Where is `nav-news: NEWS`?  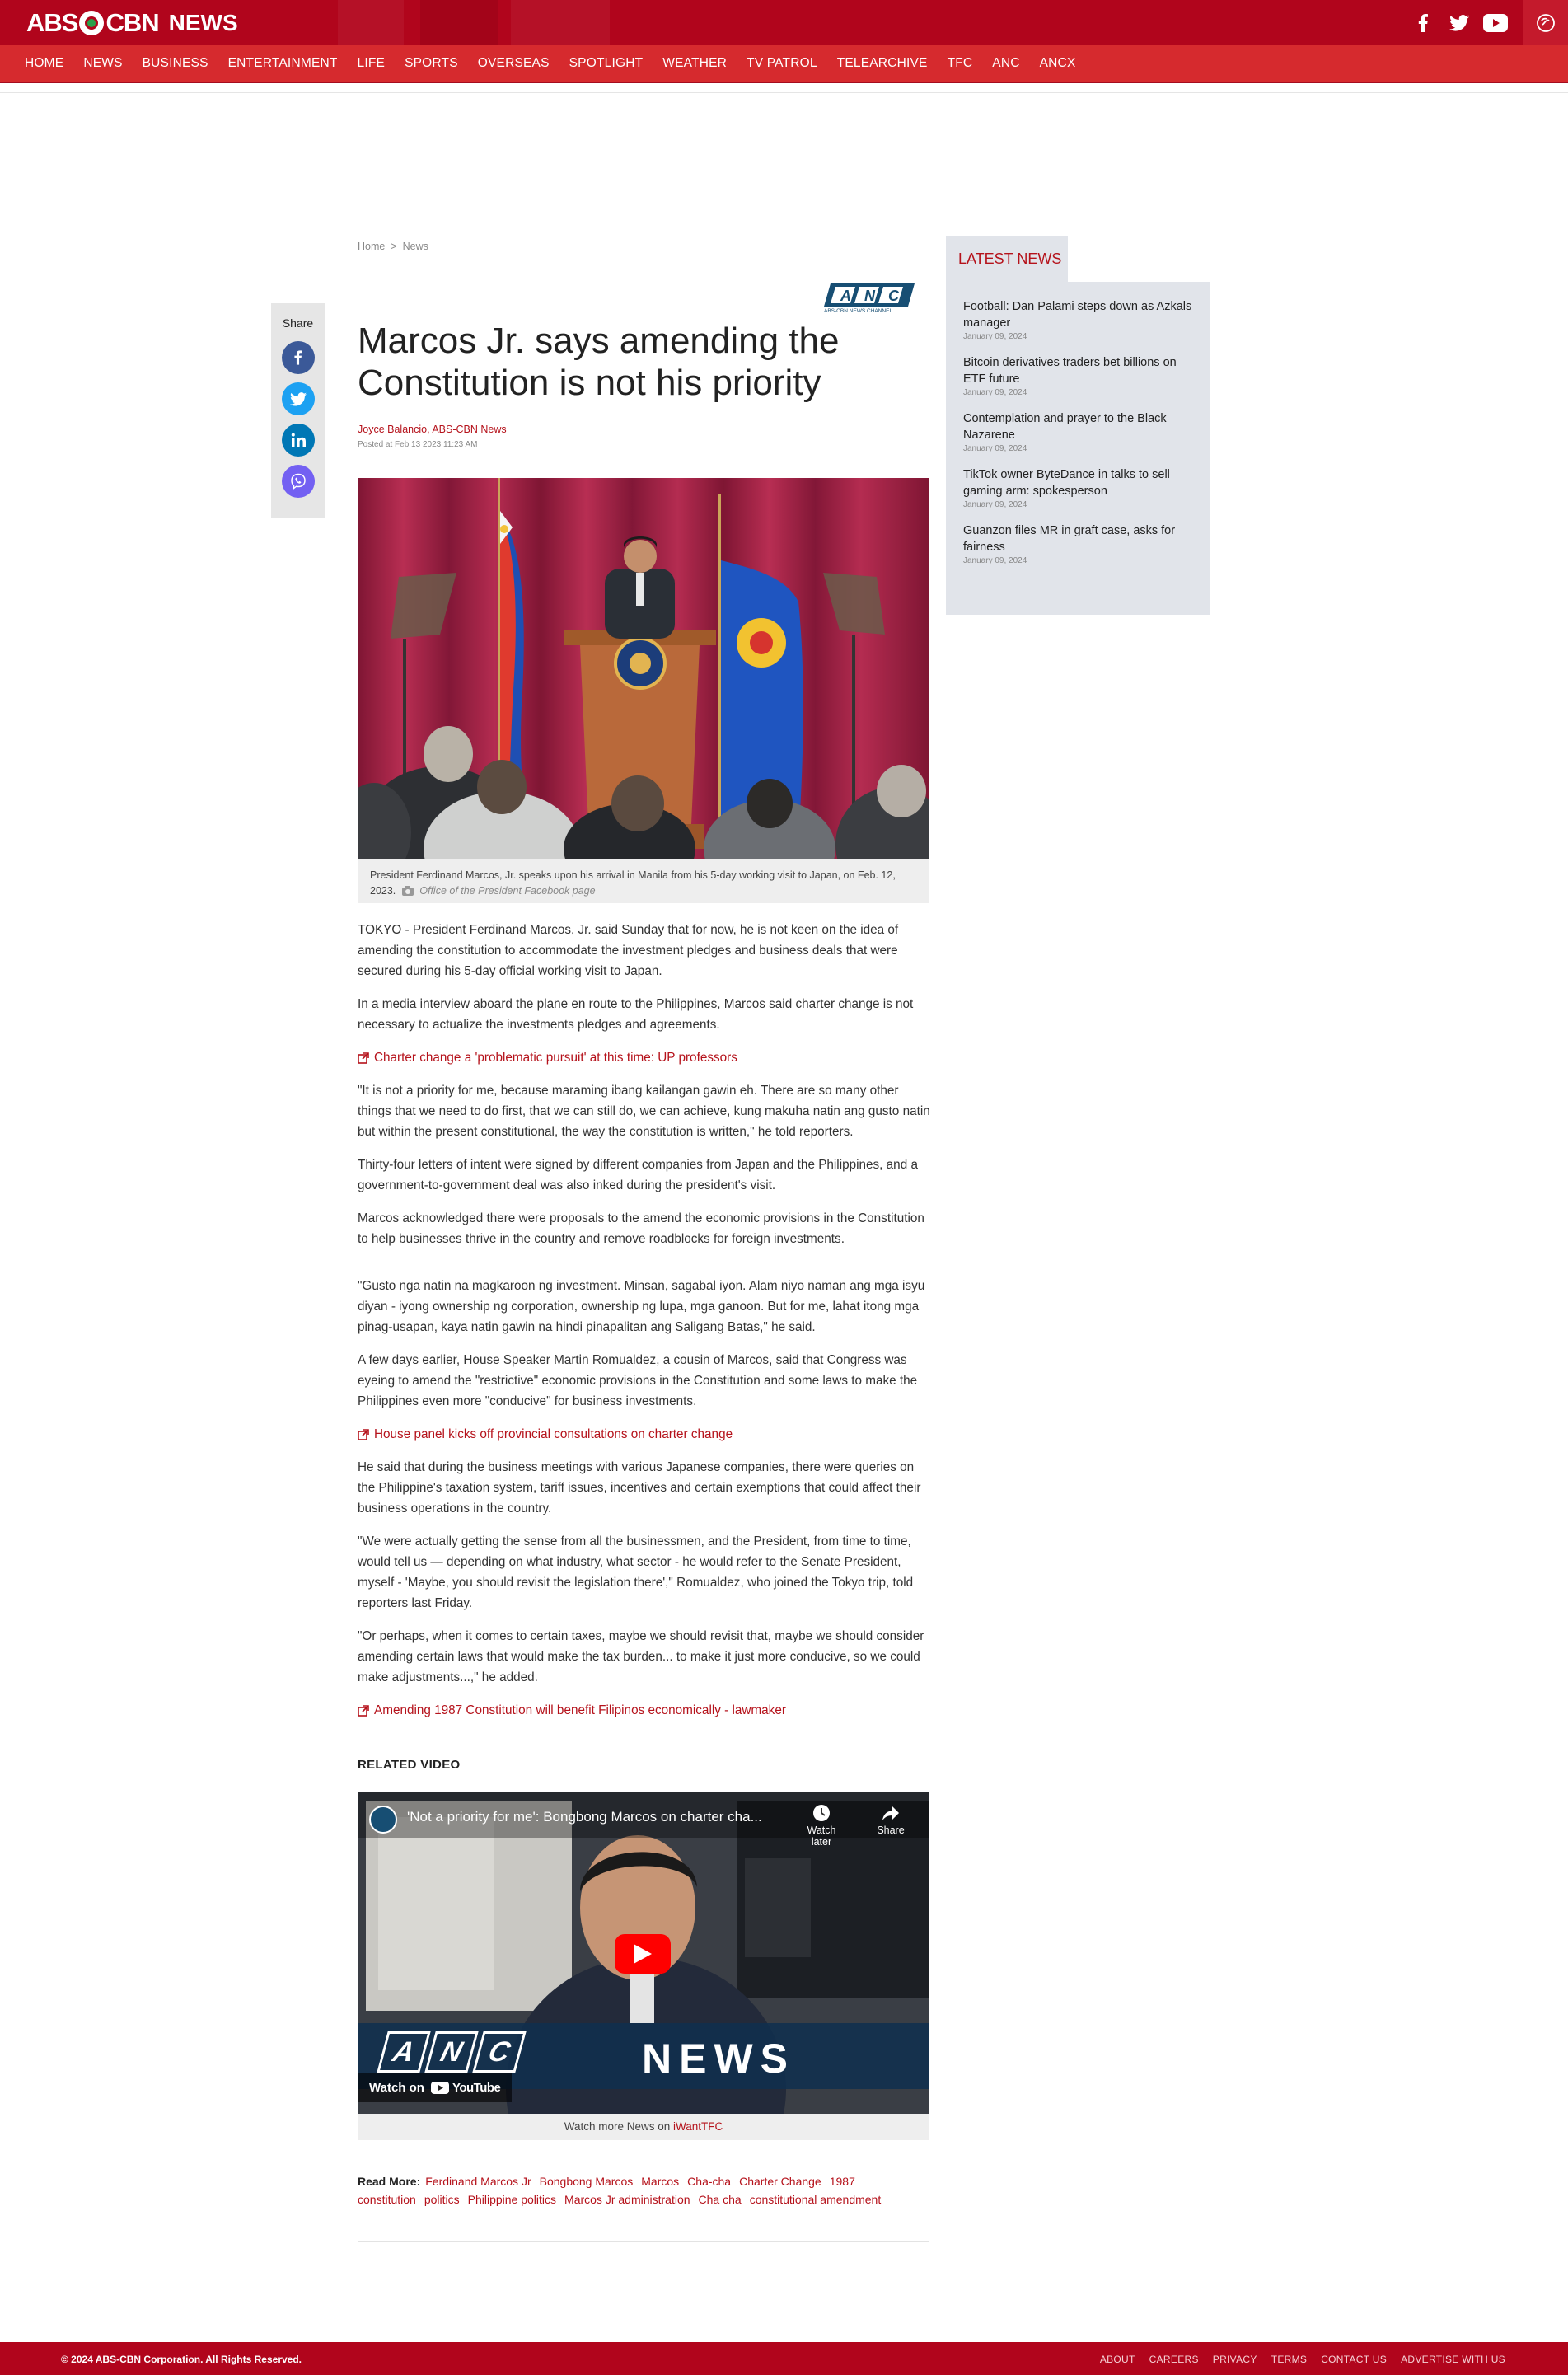
nav-news: NEWS is located at coordinates (102, 63).